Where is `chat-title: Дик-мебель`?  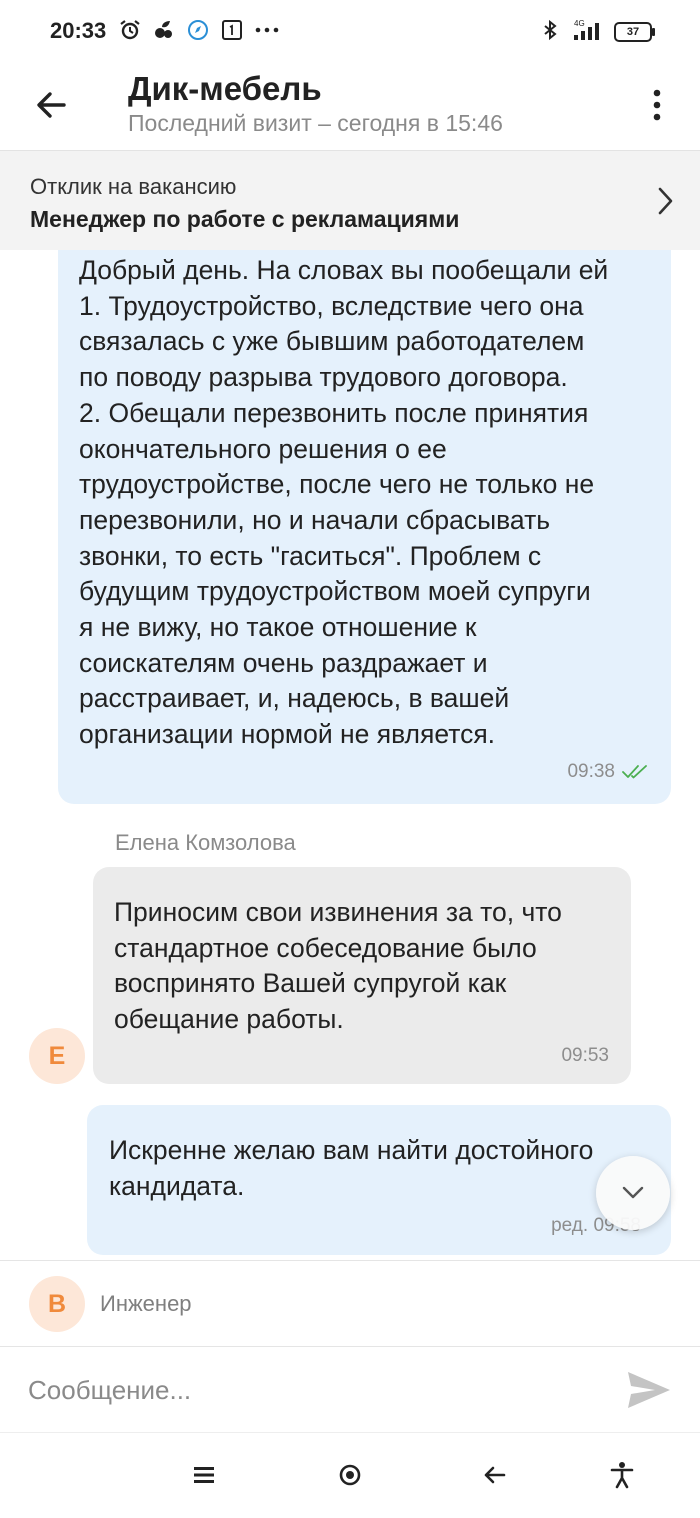
chat-title: Дик-мебель is located at coordinates (225, 89).